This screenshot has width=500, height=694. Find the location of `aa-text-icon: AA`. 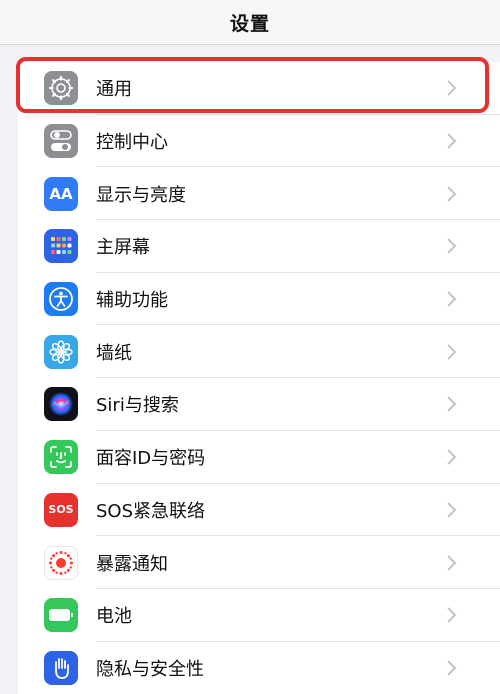

aa-text-icon: AA is located at coordinates (61, 193).